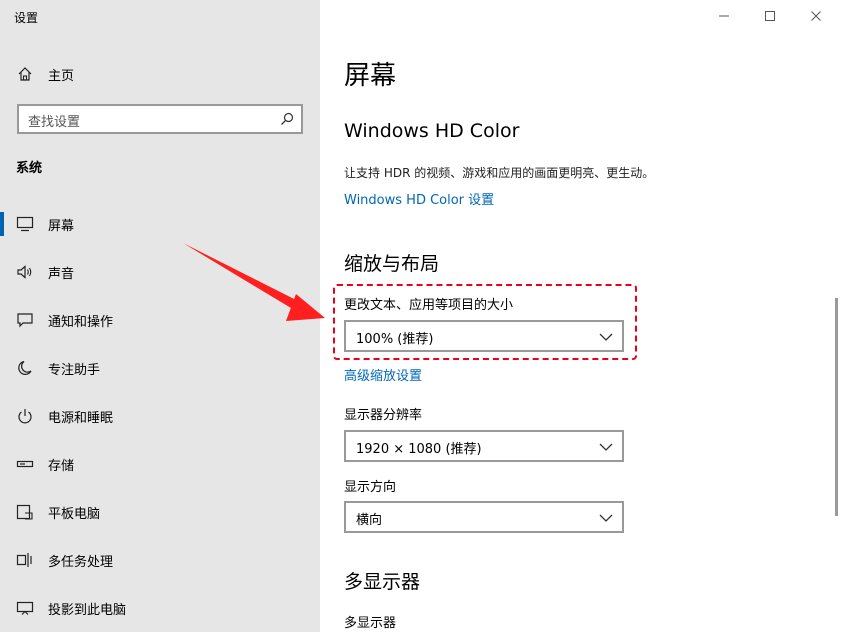 Image resolution: width=841 pixels, height=632 pixels. I want to click on scale-layout-heading: 缩放与布局, so click(392, 264).